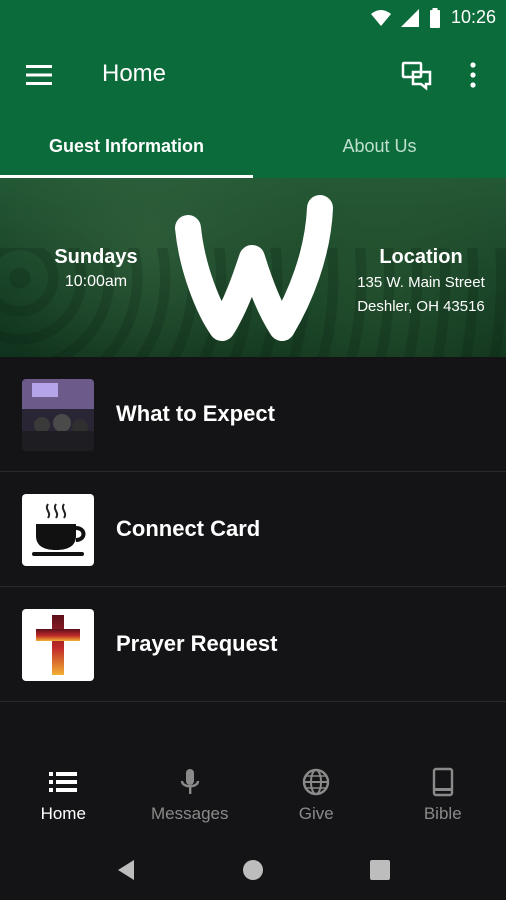  Describe the element at coordinates (63, 782) in the screenshot. I see `list-icon` at that location.